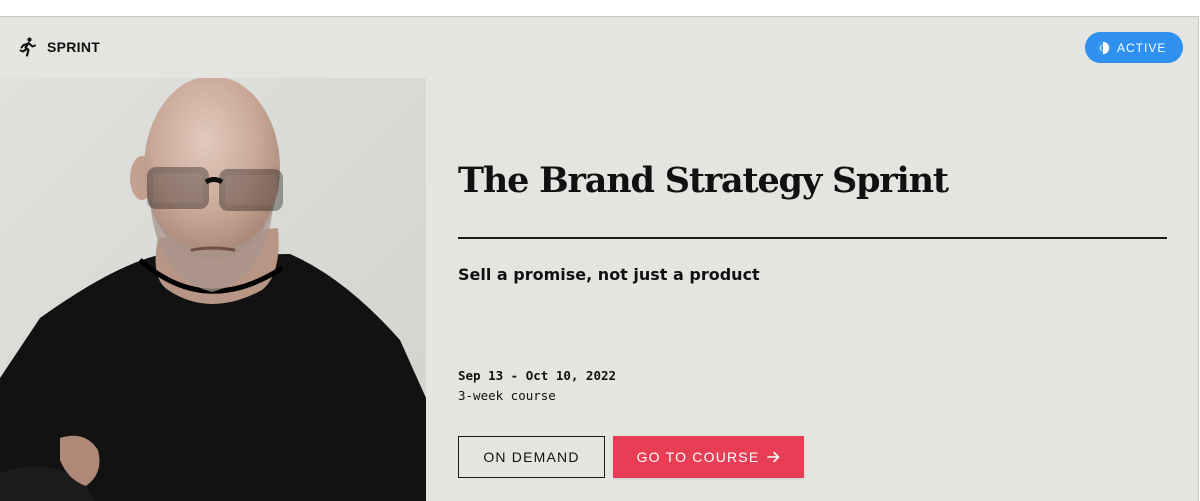 The height and width of the screenshot is (501, 1200). What do you see at coordinates (537, 375) in the screenshot?
I see `course-dates: Sep 13 - Oct 10, 2022` at bounding box center [537, 375].